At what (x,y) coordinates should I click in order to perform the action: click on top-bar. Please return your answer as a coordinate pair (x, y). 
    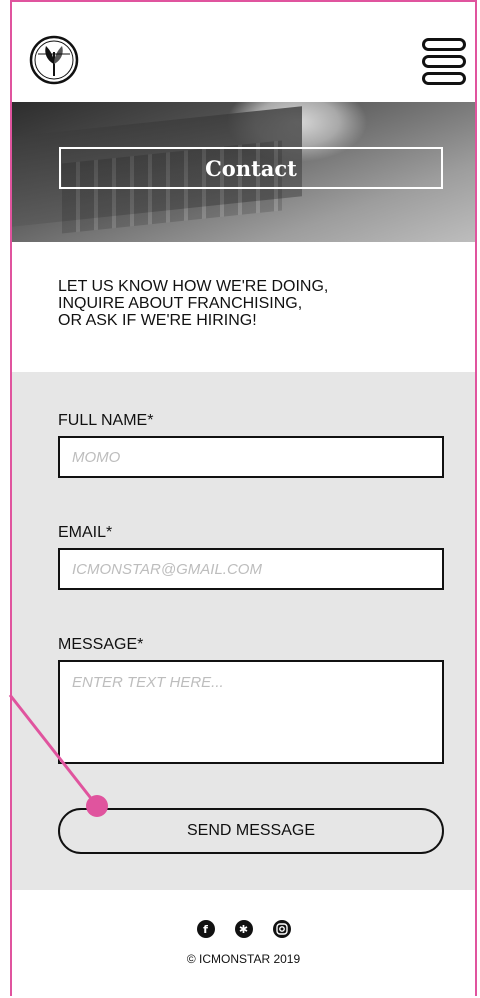
    Looking at the image, I should click on (243, 52).